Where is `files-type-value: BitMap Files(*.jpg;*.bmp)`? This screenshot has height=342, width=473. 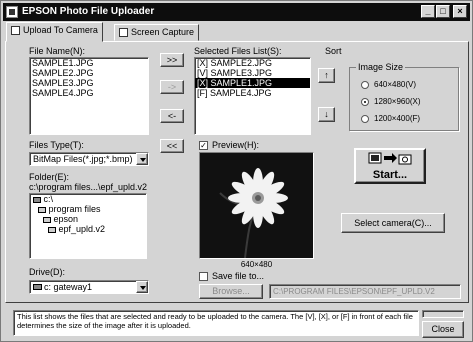
files-type-value: BitMap Files(*.jpg;*.bmp) is located at coordinates (83, 159).